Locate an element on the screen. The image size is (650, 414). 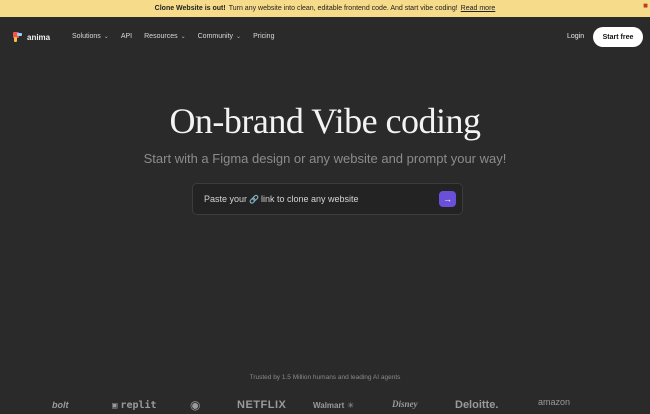
prompt-placeholder: Paste your 🔗 link to clone any website is located at coordinates (281, 199).